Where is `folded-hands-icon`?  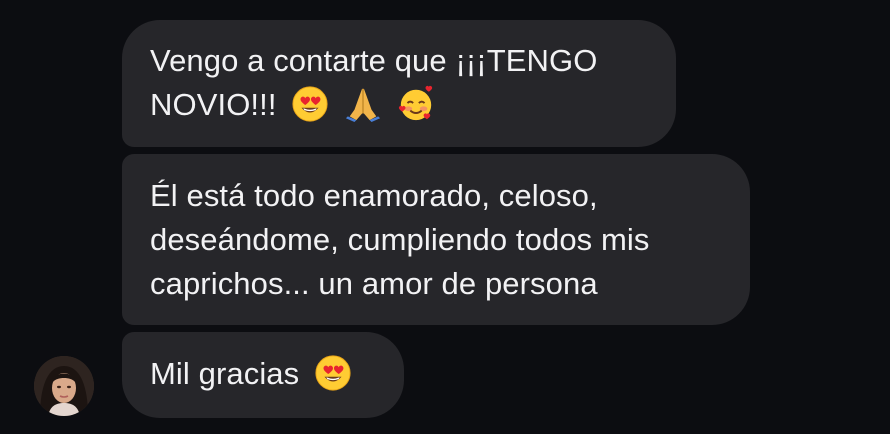
folded-hands-icon is located at coordinates (363, 104).